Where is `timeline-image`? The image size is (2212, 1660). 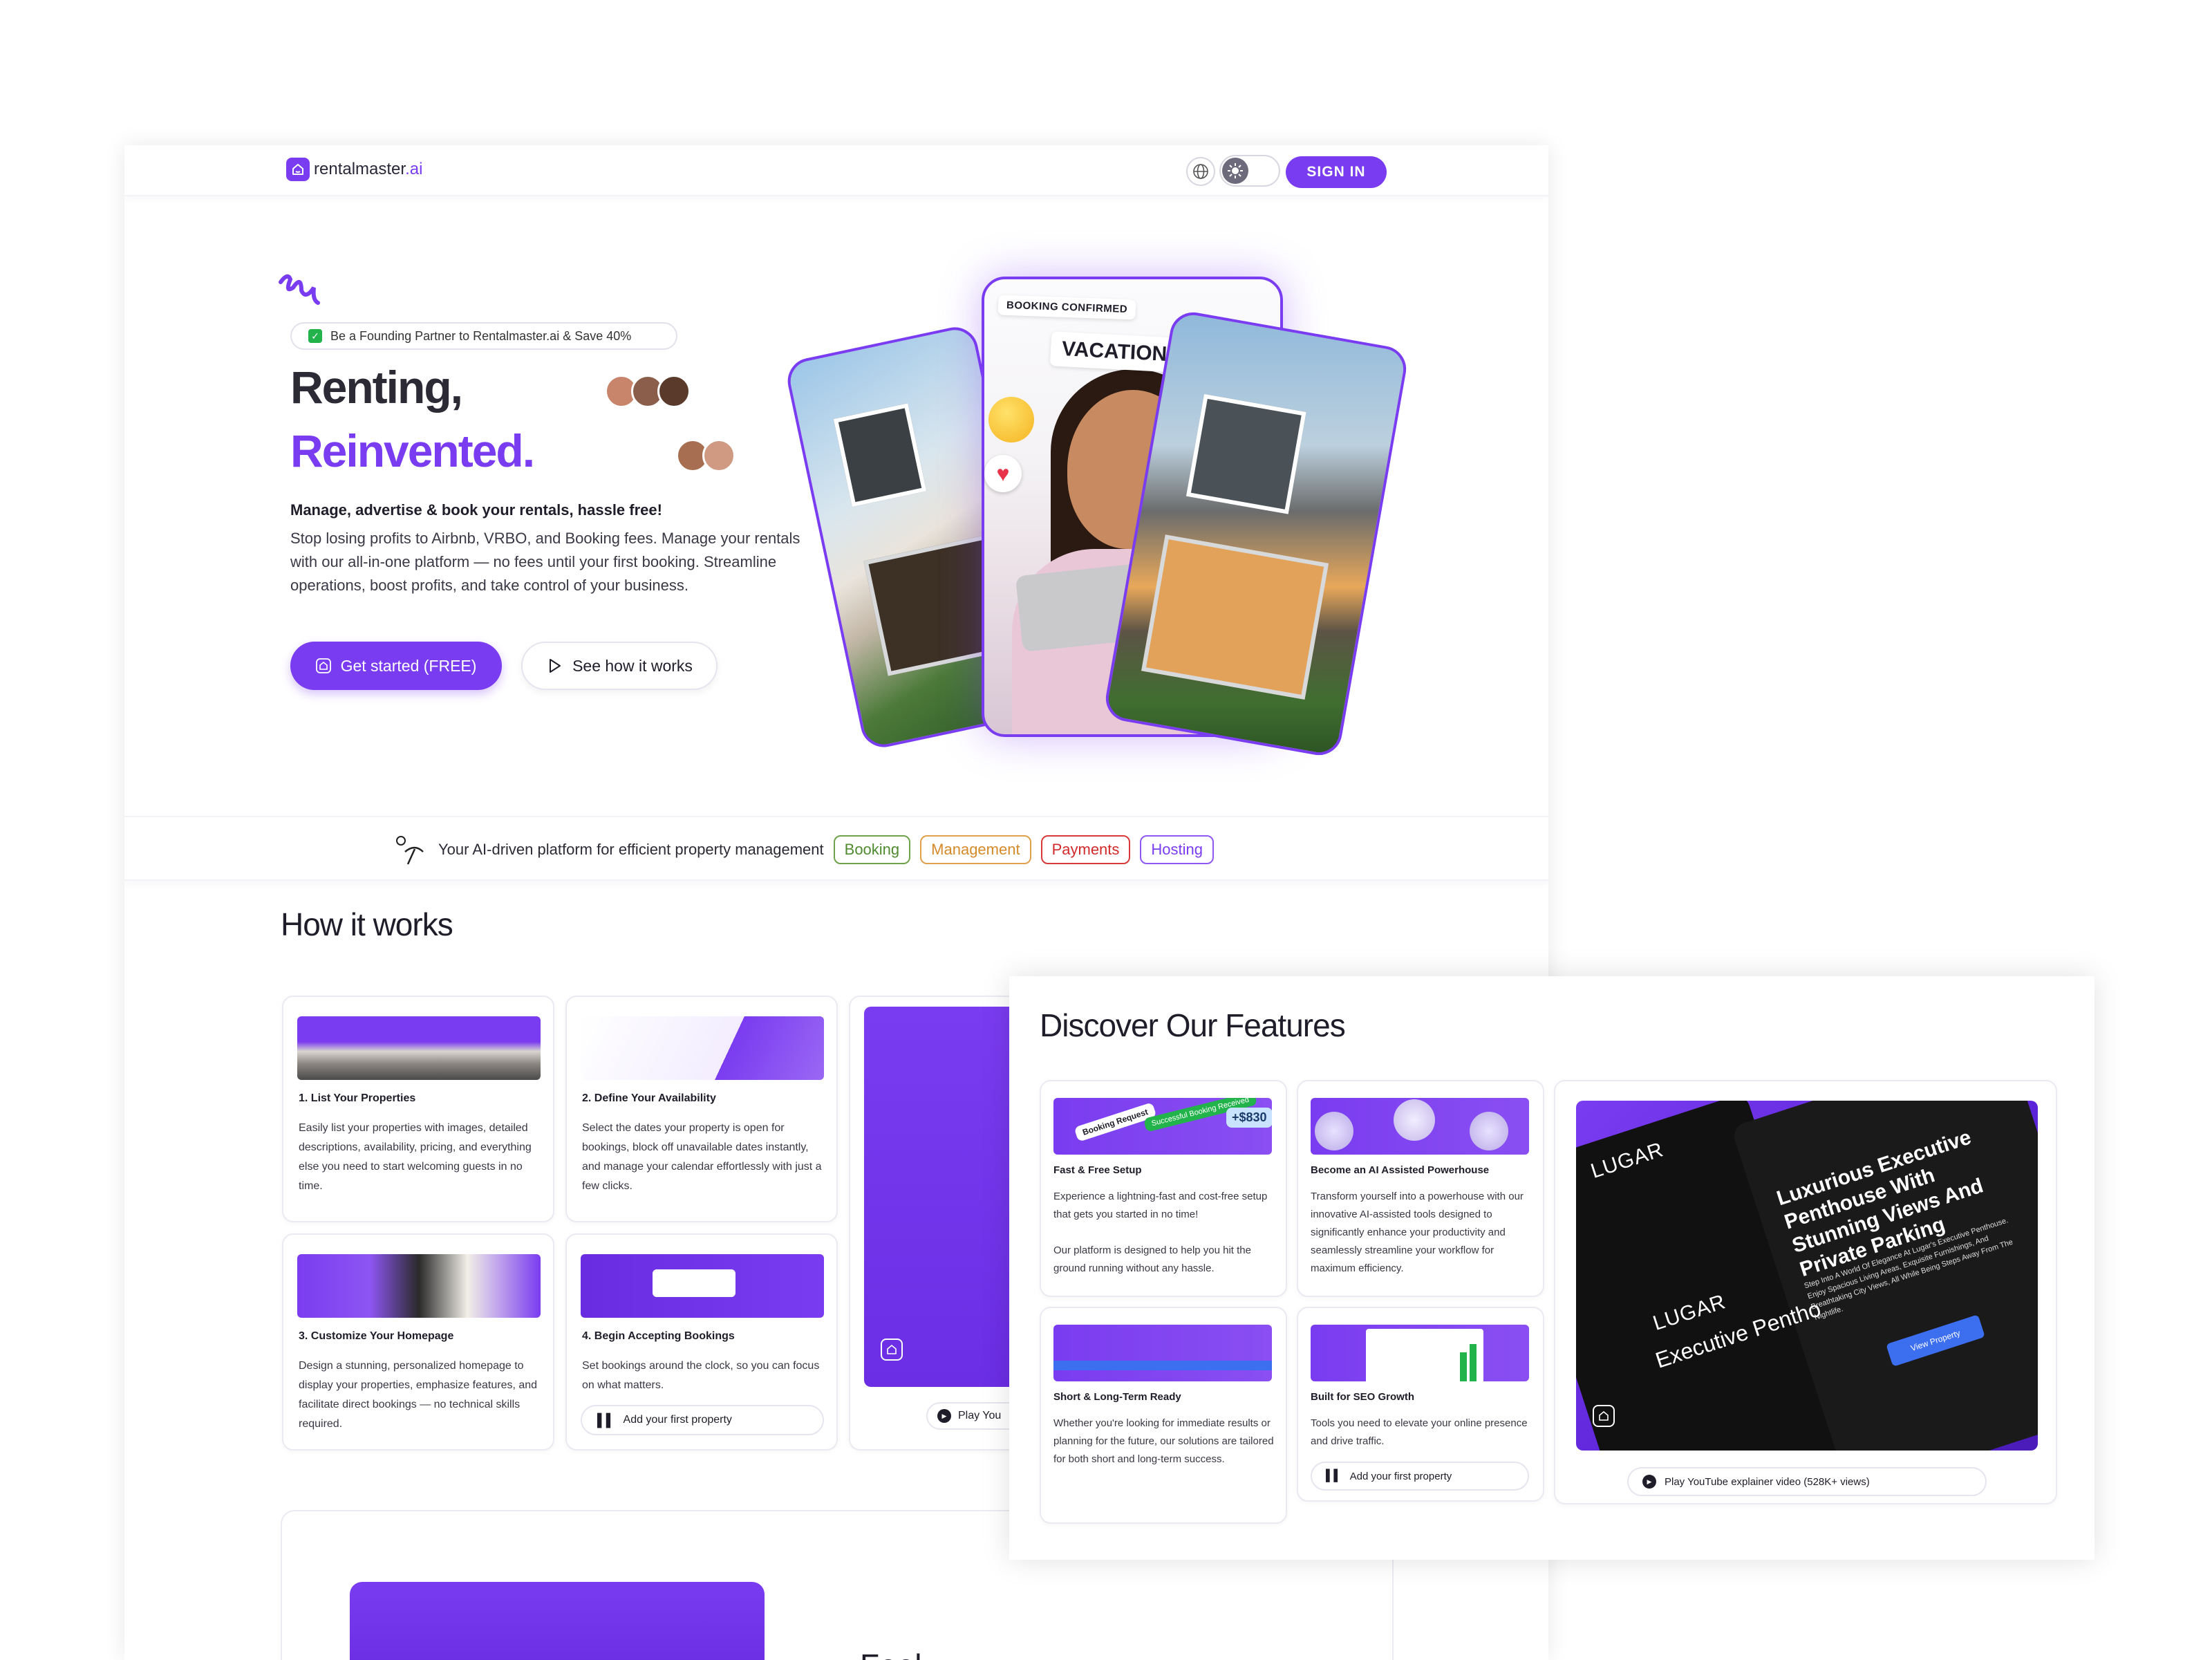
timeline-image is located at coordinates (1162, 1353).